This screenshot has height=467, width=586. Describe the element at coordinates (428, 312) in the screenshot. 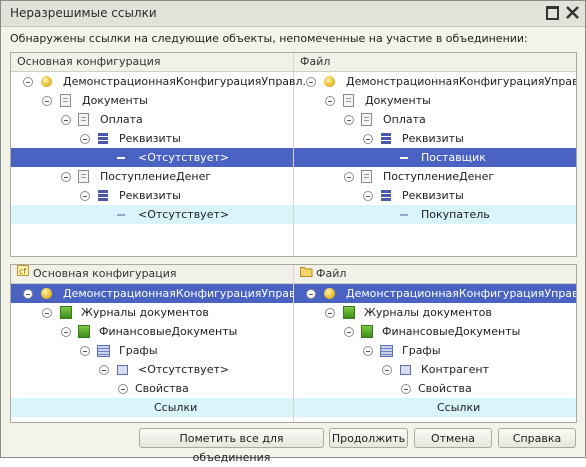

I see `tree-row-label: Журналы документов` at that location.